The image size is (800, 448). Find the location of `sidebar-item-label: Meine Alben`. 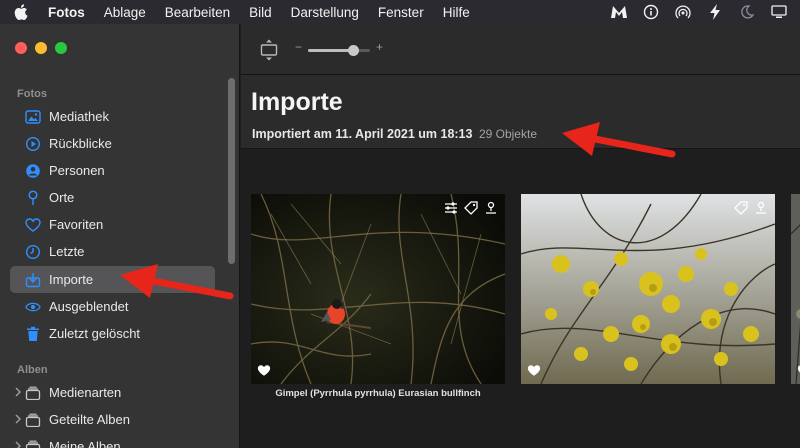

sidebar-item-label: Meine Alben is located at coordinates (85, 443).